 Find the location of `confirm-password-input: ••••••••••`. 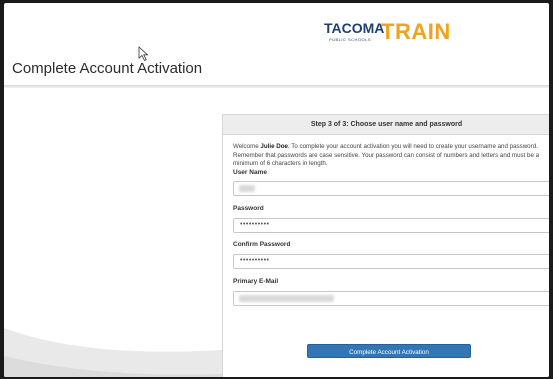

confirm-password-input: •••••••••• is located at coordinates (391, 261).